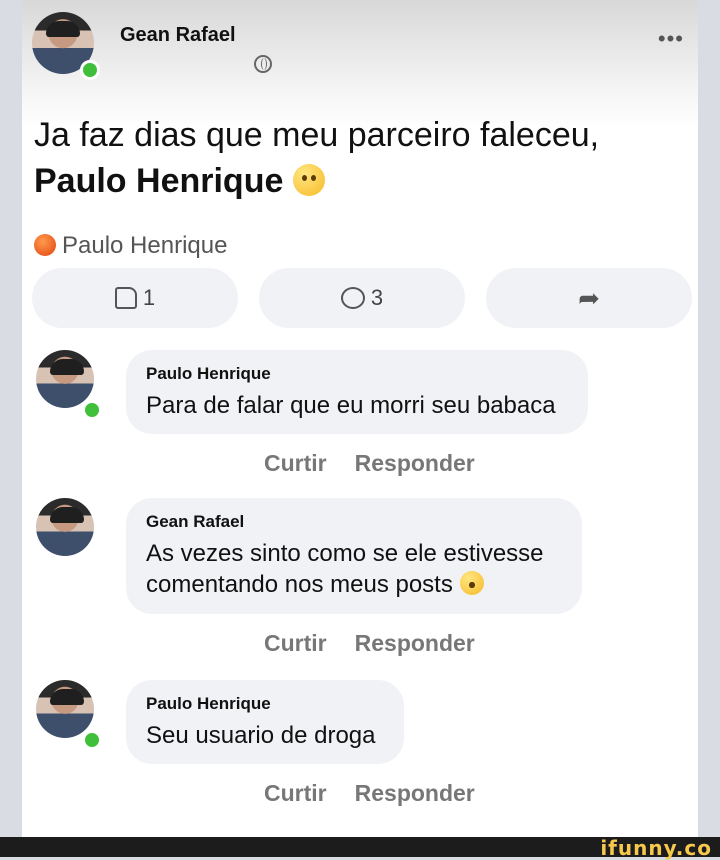 The image size is (720, 860). What do you see at coordinates (360, 848) in the screenshot?
I see `watermark-bar: ifunny.co` at bounding box center [360, 848].